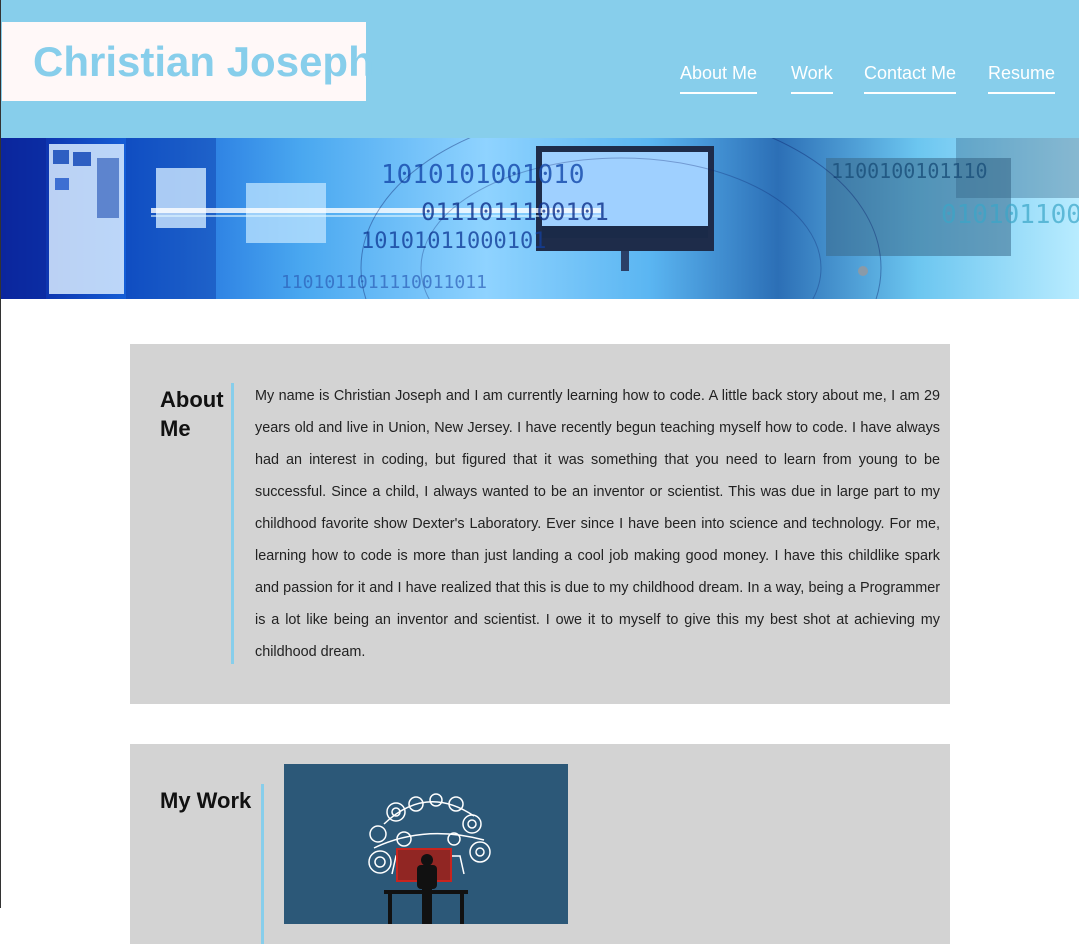 The width and height of the screenshot is (1079, 944). I want to click on work-project-image, so click(426, 844).